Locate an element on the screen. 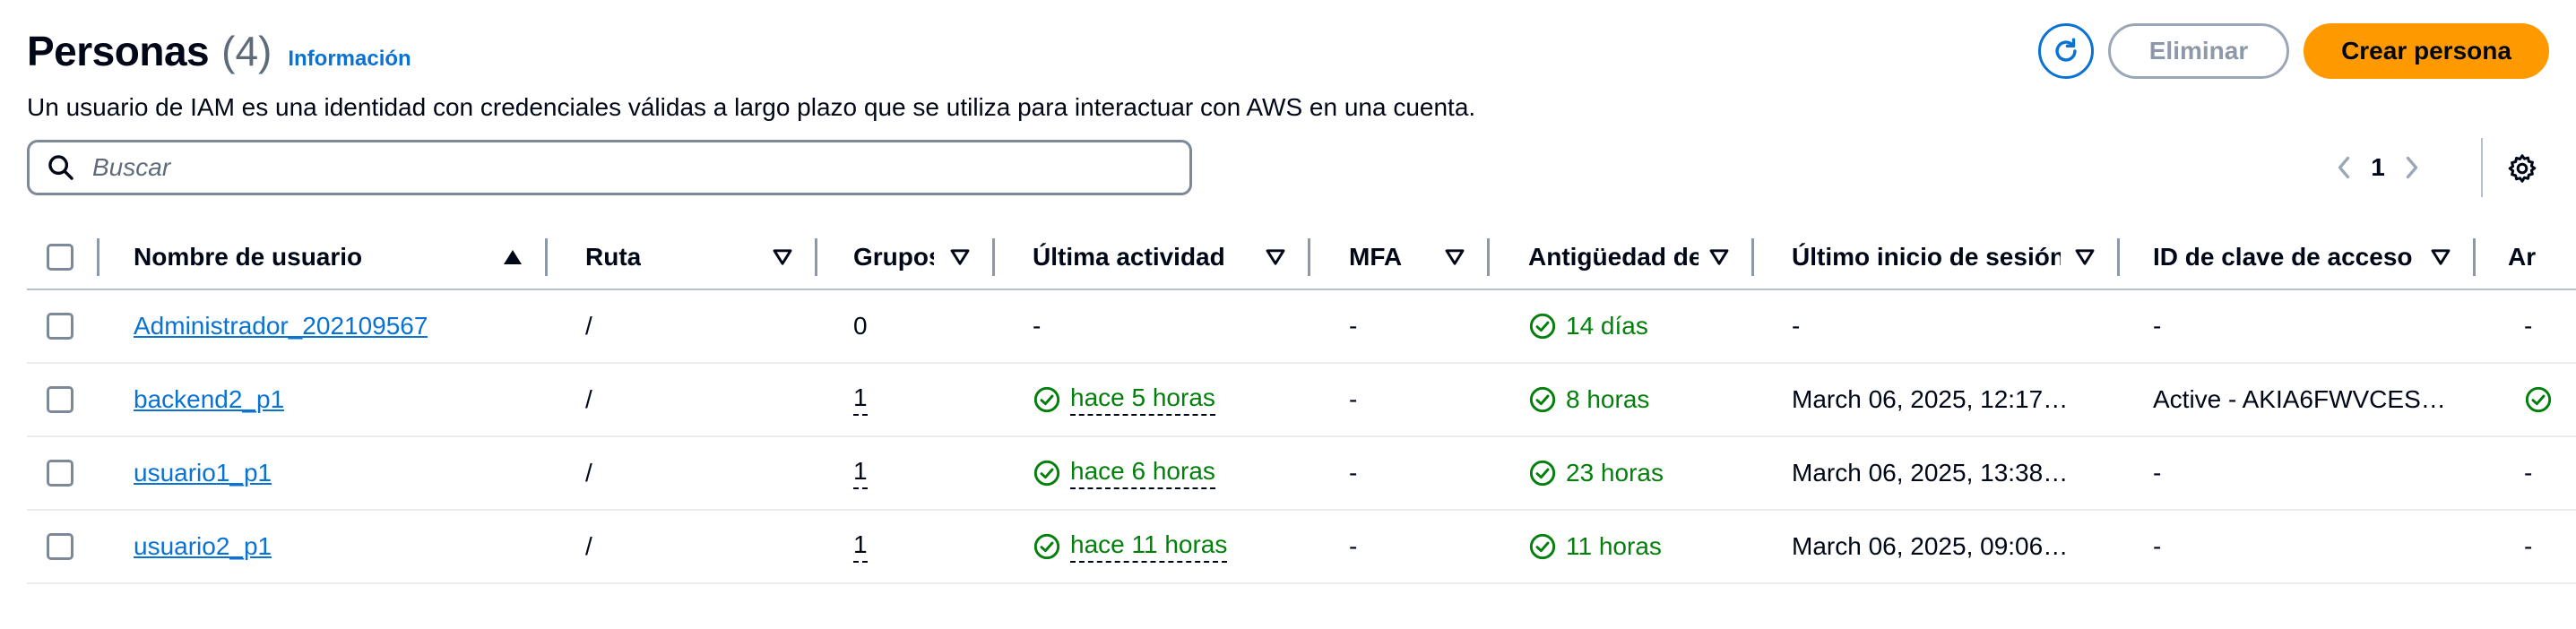 This screenshot has width=2576, height=629. next-page-button is located at coordinates (2412, 167).